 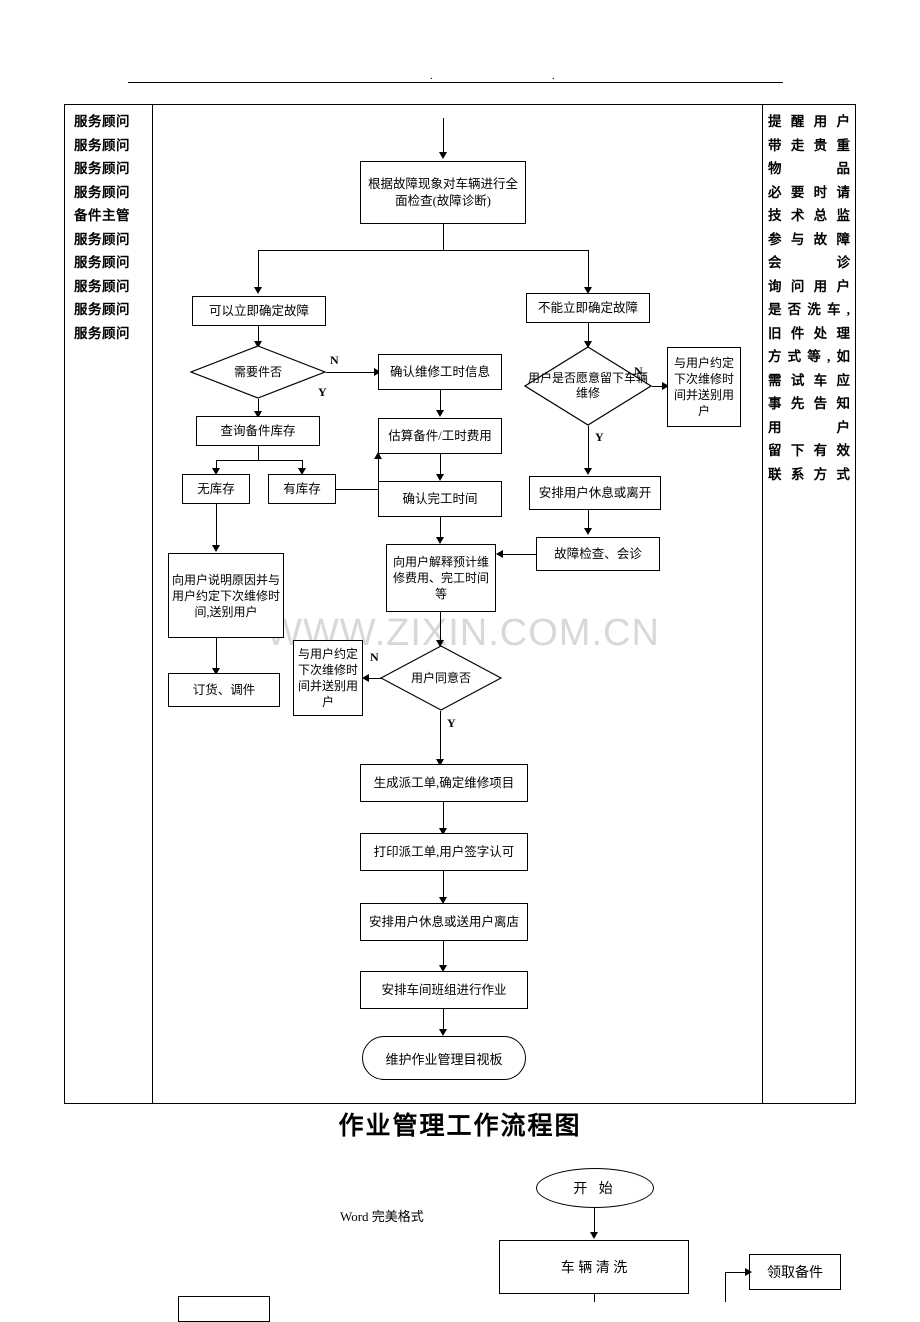 What do you see at coordinates (638, 371) in the screenshot?
I see `label-n-2: N` at bounding box center [638, 371].